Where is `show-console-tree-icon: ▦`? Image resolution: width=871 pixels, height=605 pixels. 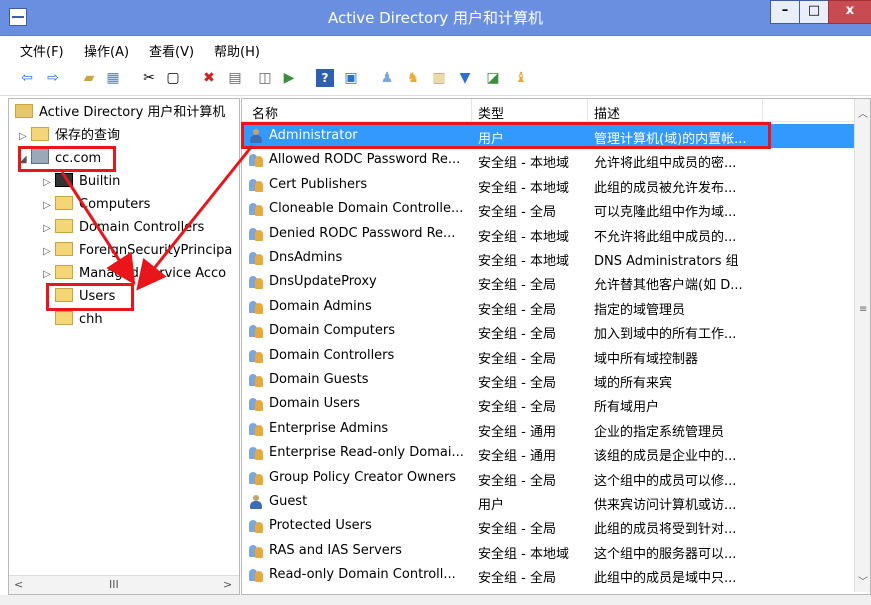 show-console-tree-icon: ▦ is located at coordinates (113, 78).